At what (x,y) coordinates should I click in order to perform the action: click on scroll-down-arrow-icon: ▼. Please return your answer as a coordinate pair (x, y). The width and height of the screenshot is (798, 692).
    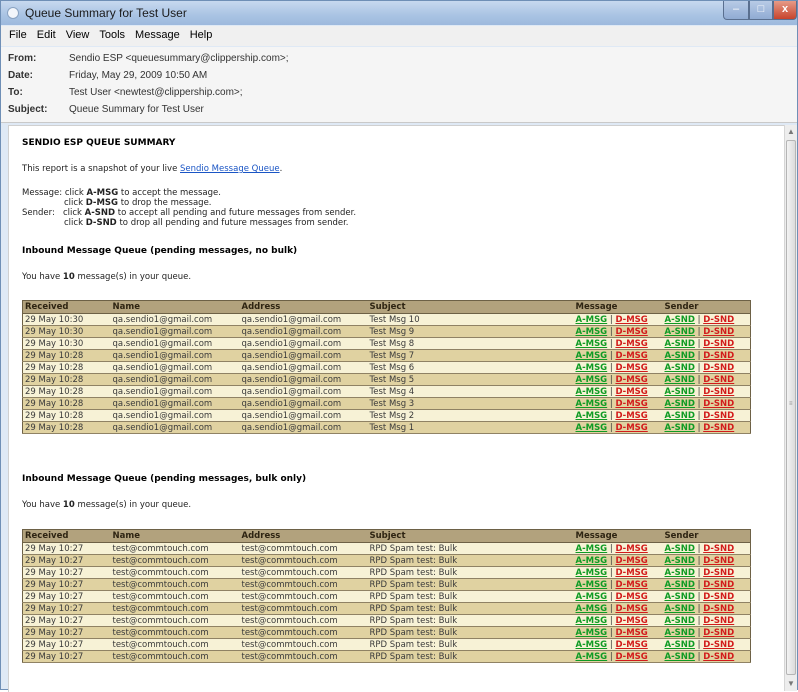
    Looking at the image, I should click on (791, 684).